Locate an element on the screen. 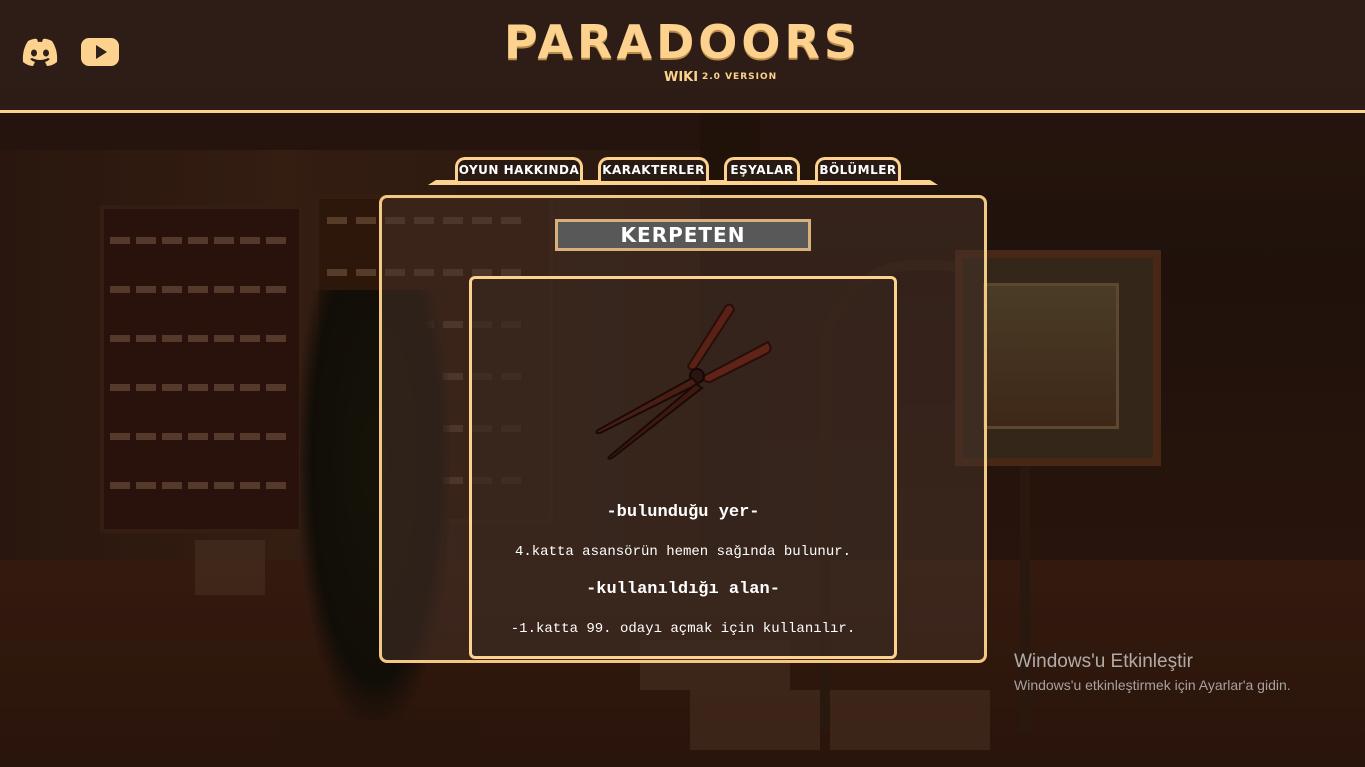 This screenshot has width=1365, height=767. logo-subtitle: WIKI is located at coordinates (681, 77).